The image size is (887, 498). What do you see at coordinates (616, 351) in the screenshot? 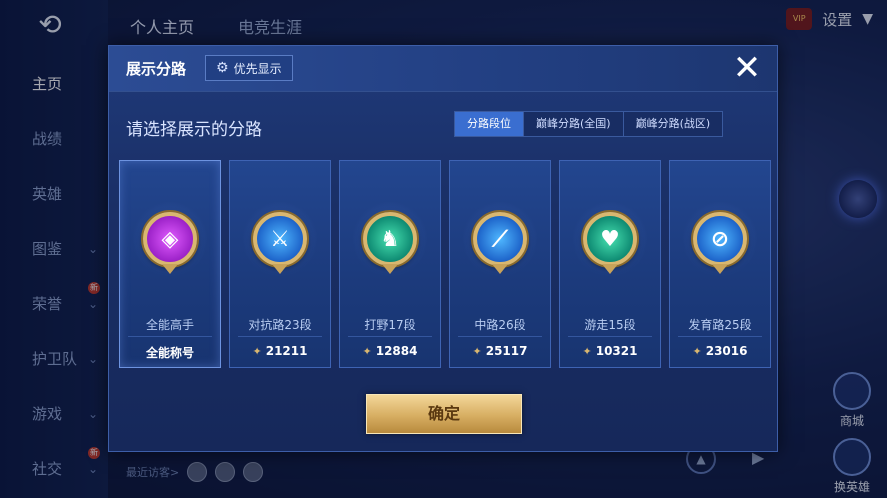
I see `lane-score-value: 10321` at bounding box center [616, 351].